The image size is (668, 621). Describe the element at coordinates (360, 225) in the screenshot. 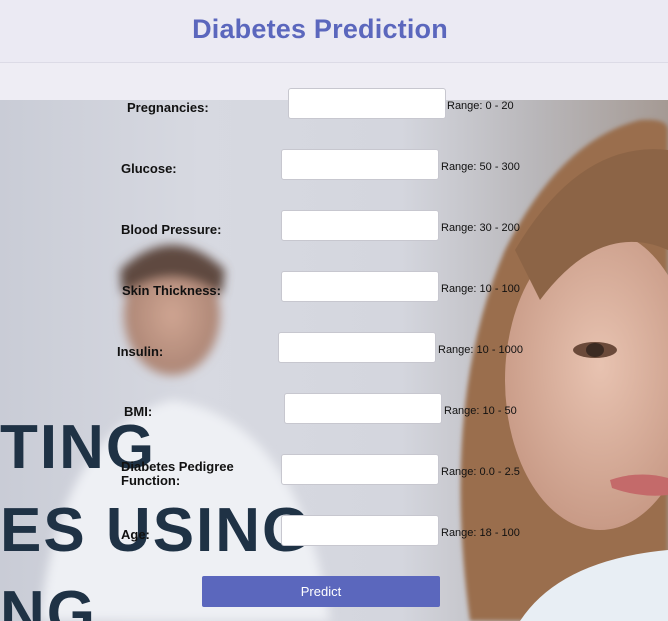

I see `blood-pressure-input` at that location.